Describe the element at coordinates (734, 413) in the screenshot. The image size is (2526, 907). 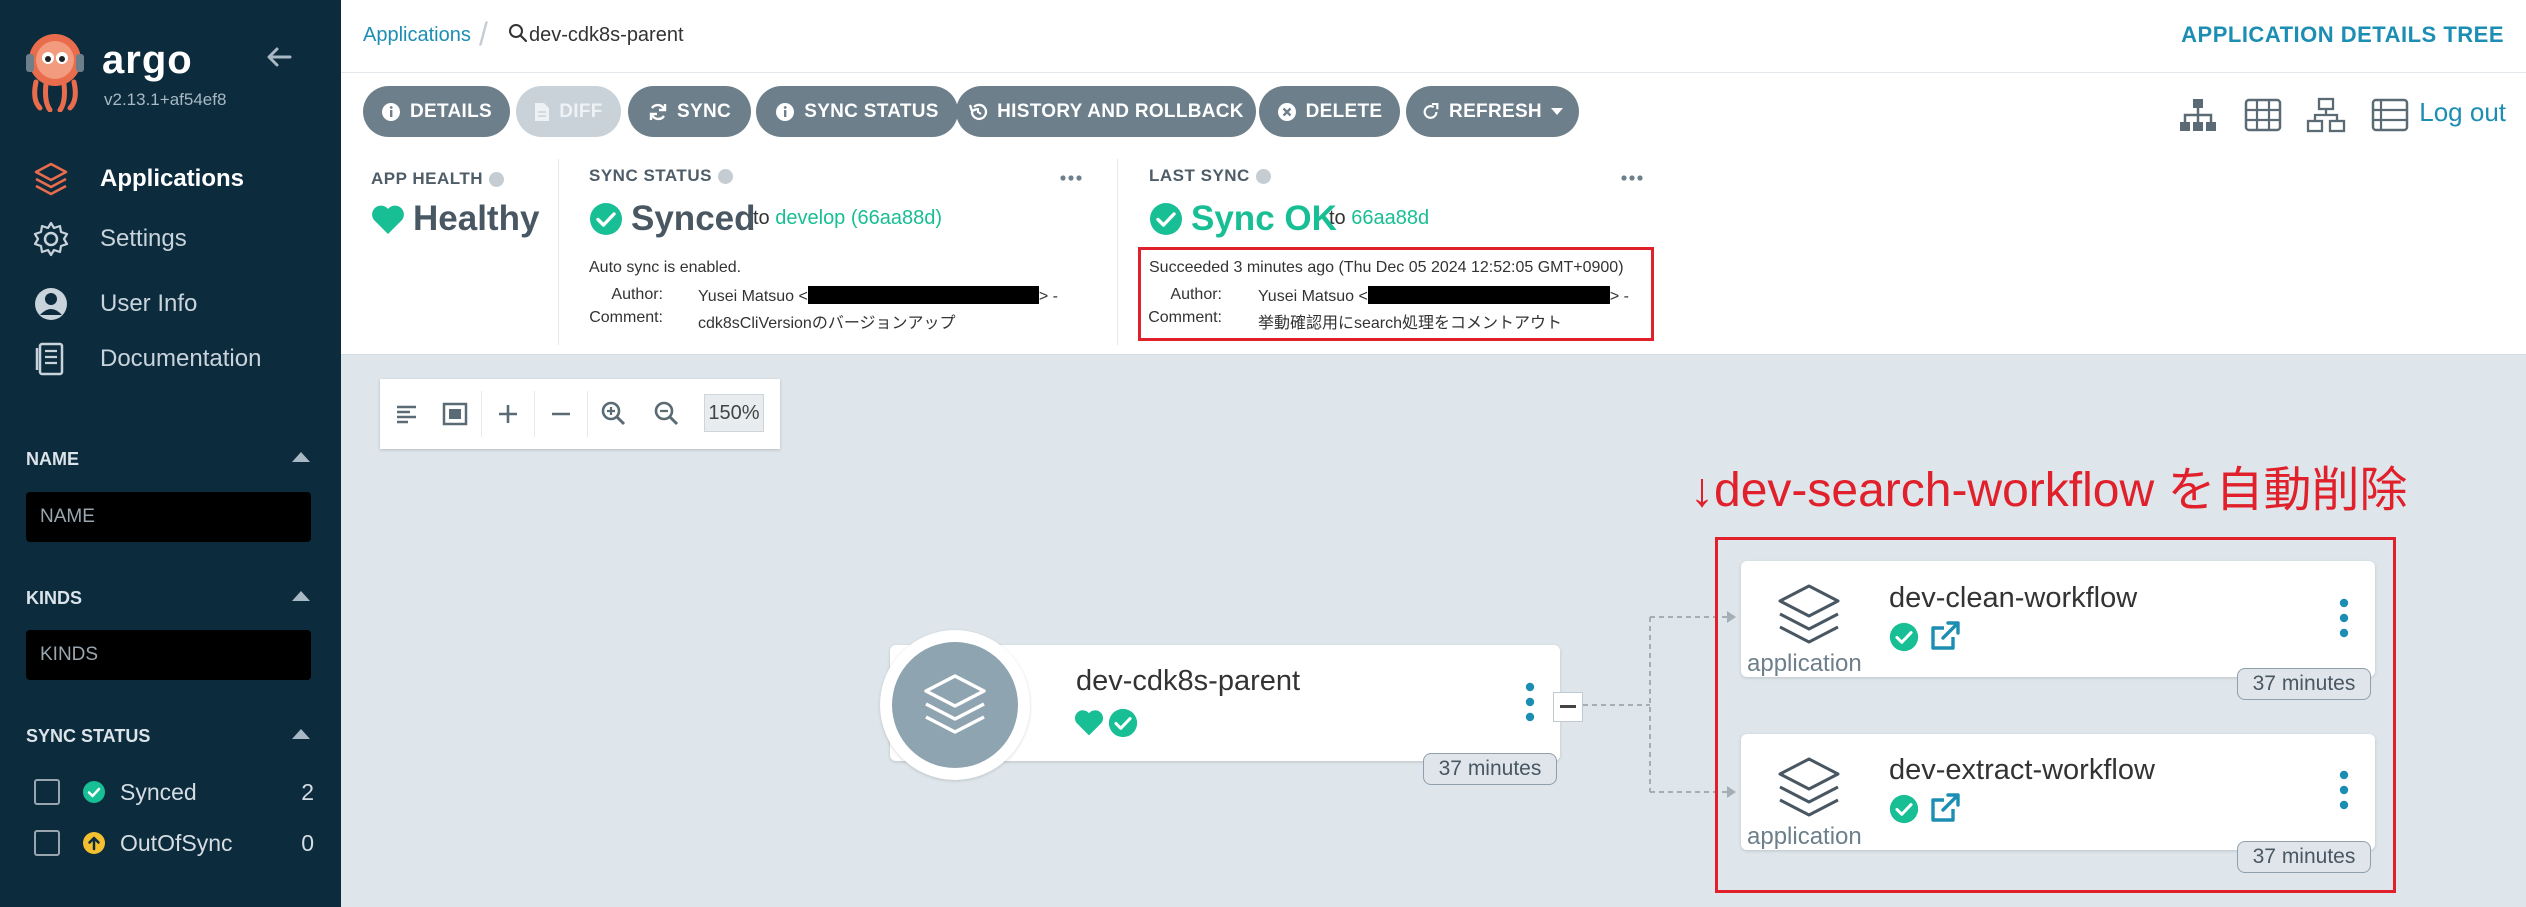
I see `zoom-level: 150%` at that location.